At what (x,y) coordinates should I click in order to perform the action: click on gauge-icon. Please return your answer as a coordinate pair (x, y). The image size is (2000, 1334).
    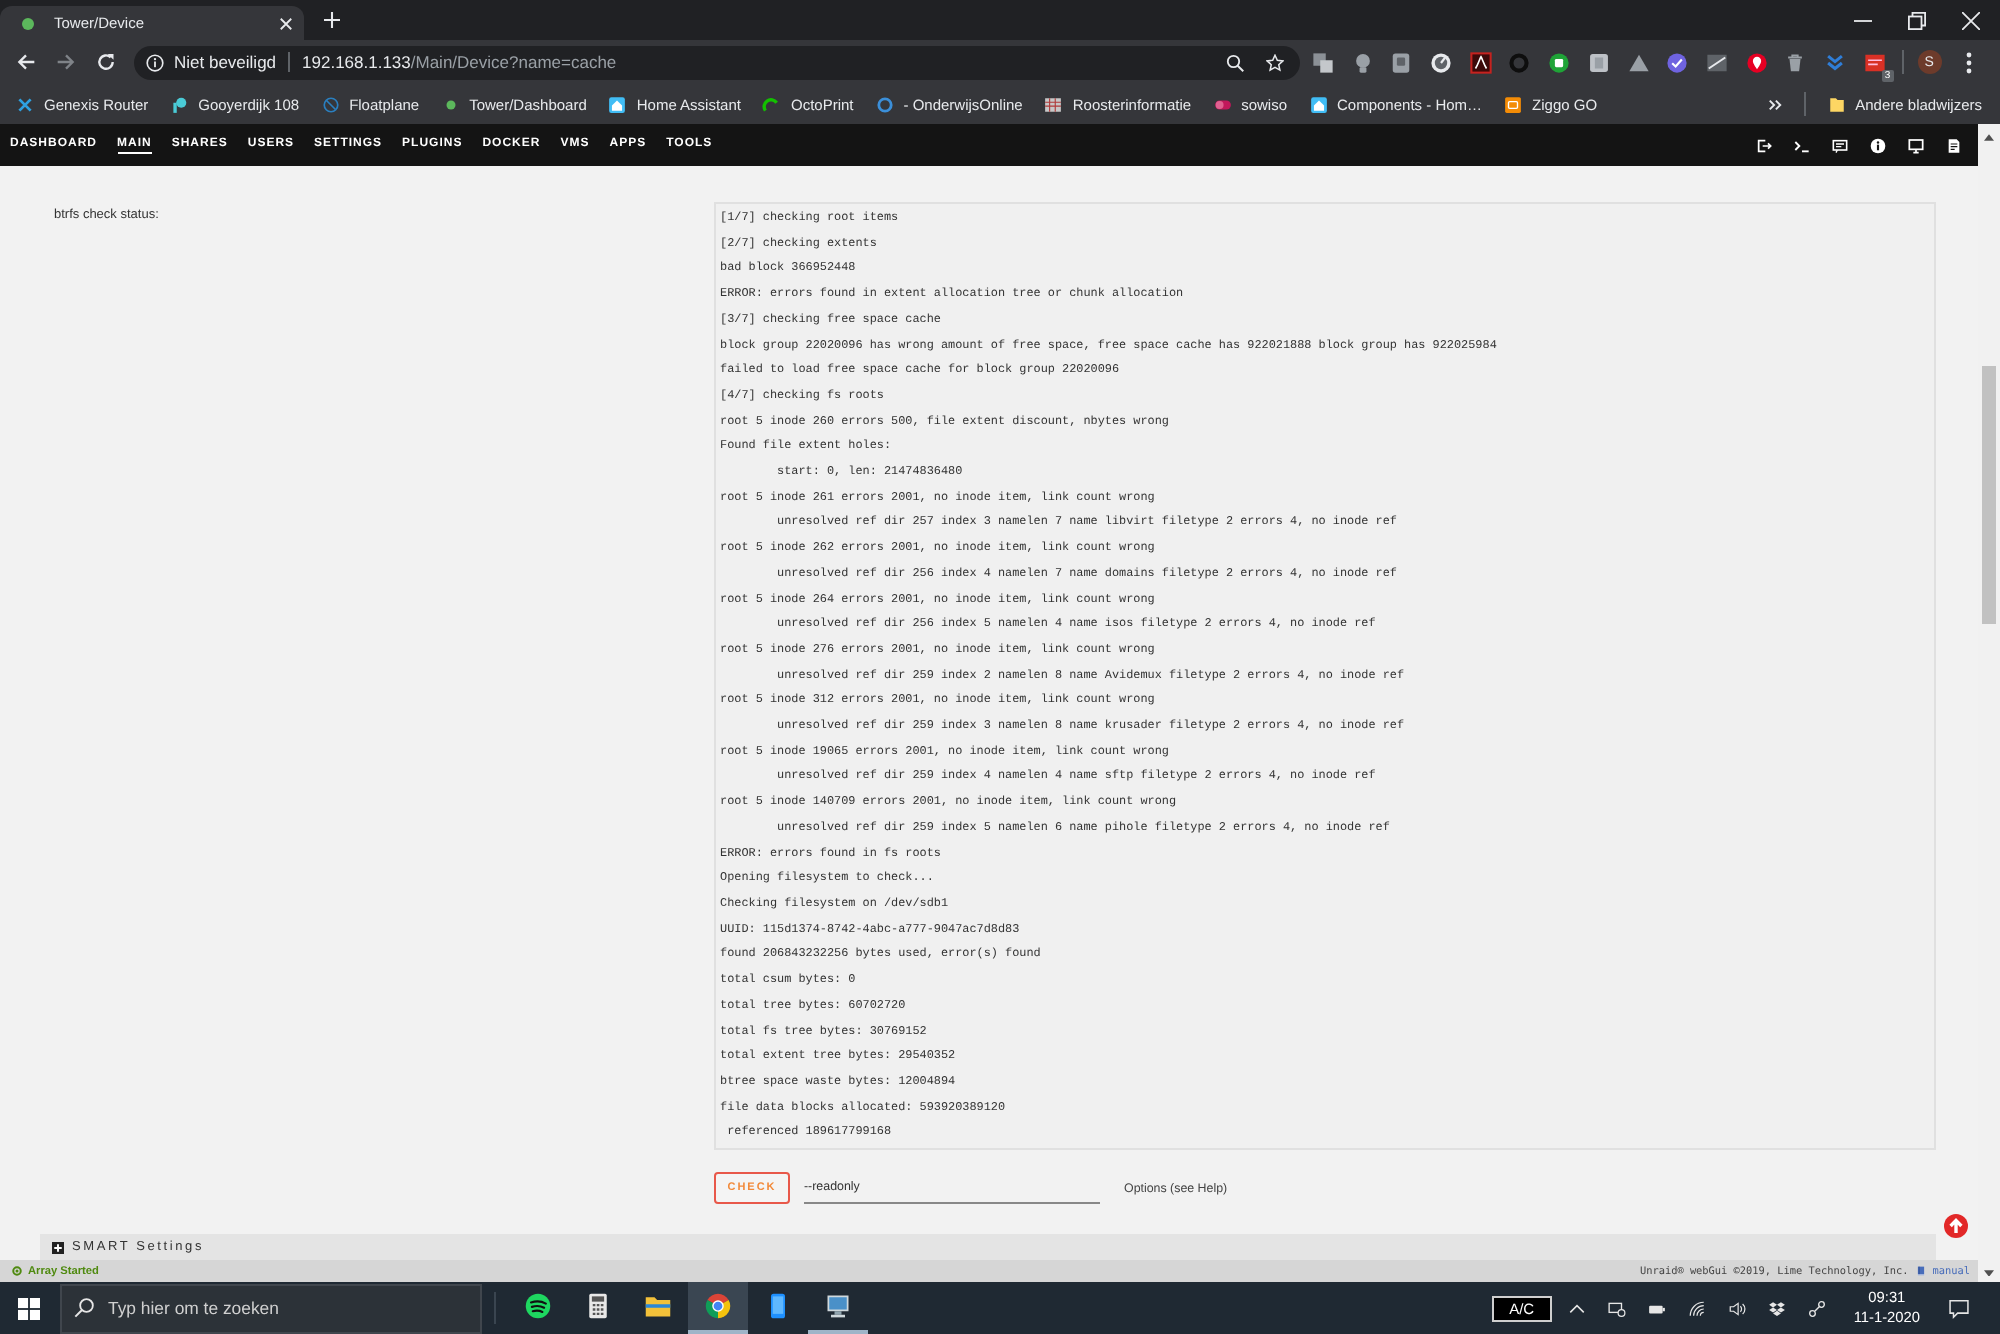
    Looking at the image, I should click on (1441, 62).